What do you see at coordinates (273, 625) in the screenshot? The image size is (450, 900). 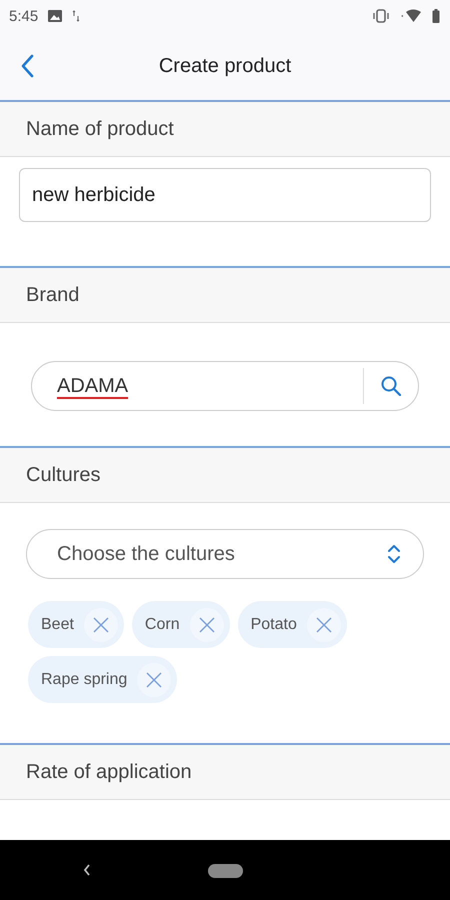 I see `chip-label: Potato` at bounding box center [273, 625].